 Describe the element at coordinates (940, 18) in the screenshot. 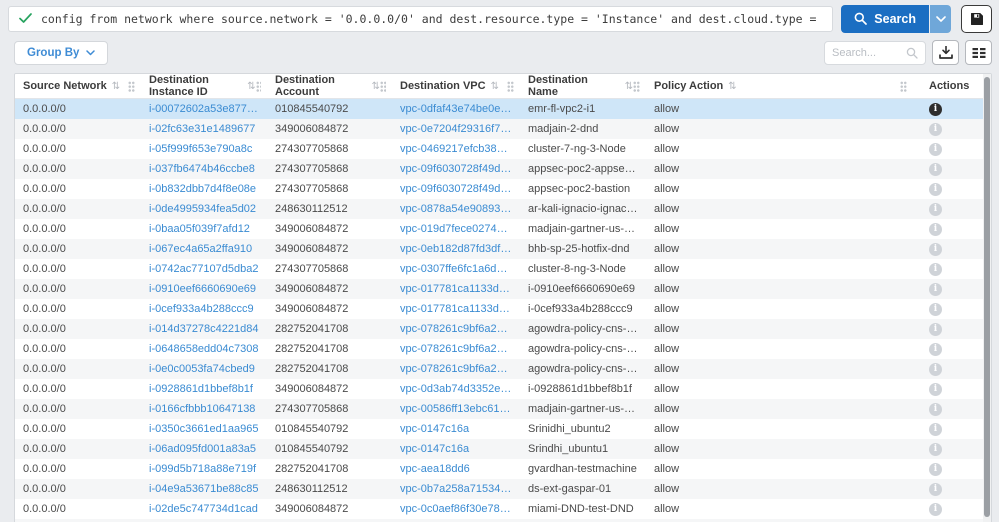

I see `search-options-dropdown` at that location.